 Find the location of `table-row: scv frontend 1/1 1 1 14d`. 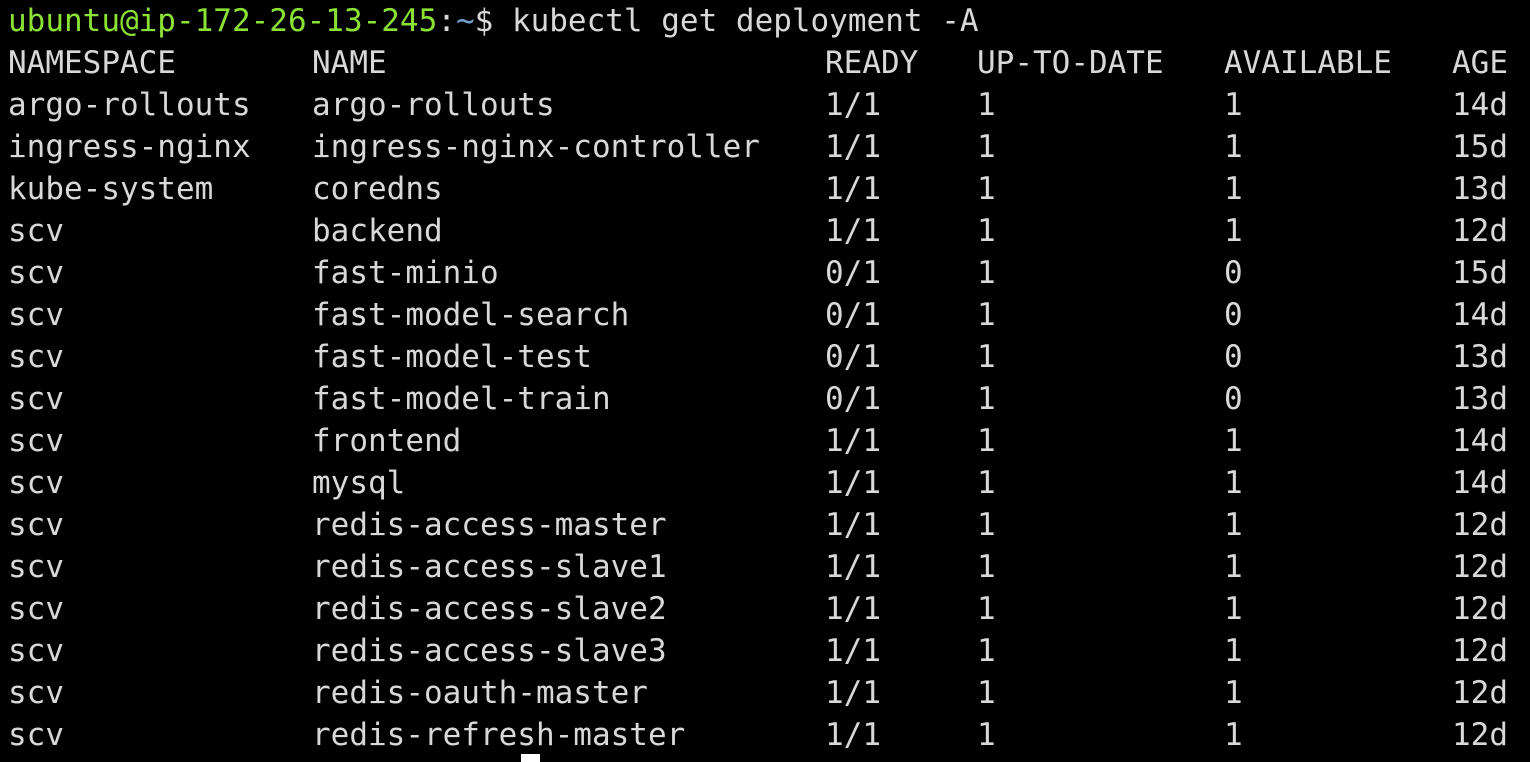

table-row: scv frontend 1/1 1 1 14d is located at coordinates (765, 441).